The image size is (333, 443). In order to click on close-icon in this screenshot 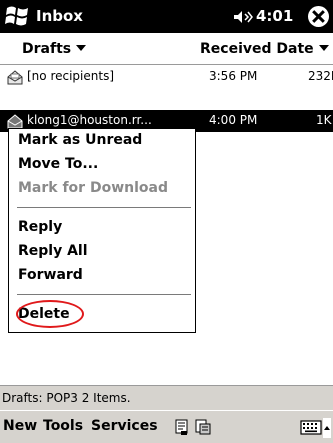, I will do `click(318, 16)`.